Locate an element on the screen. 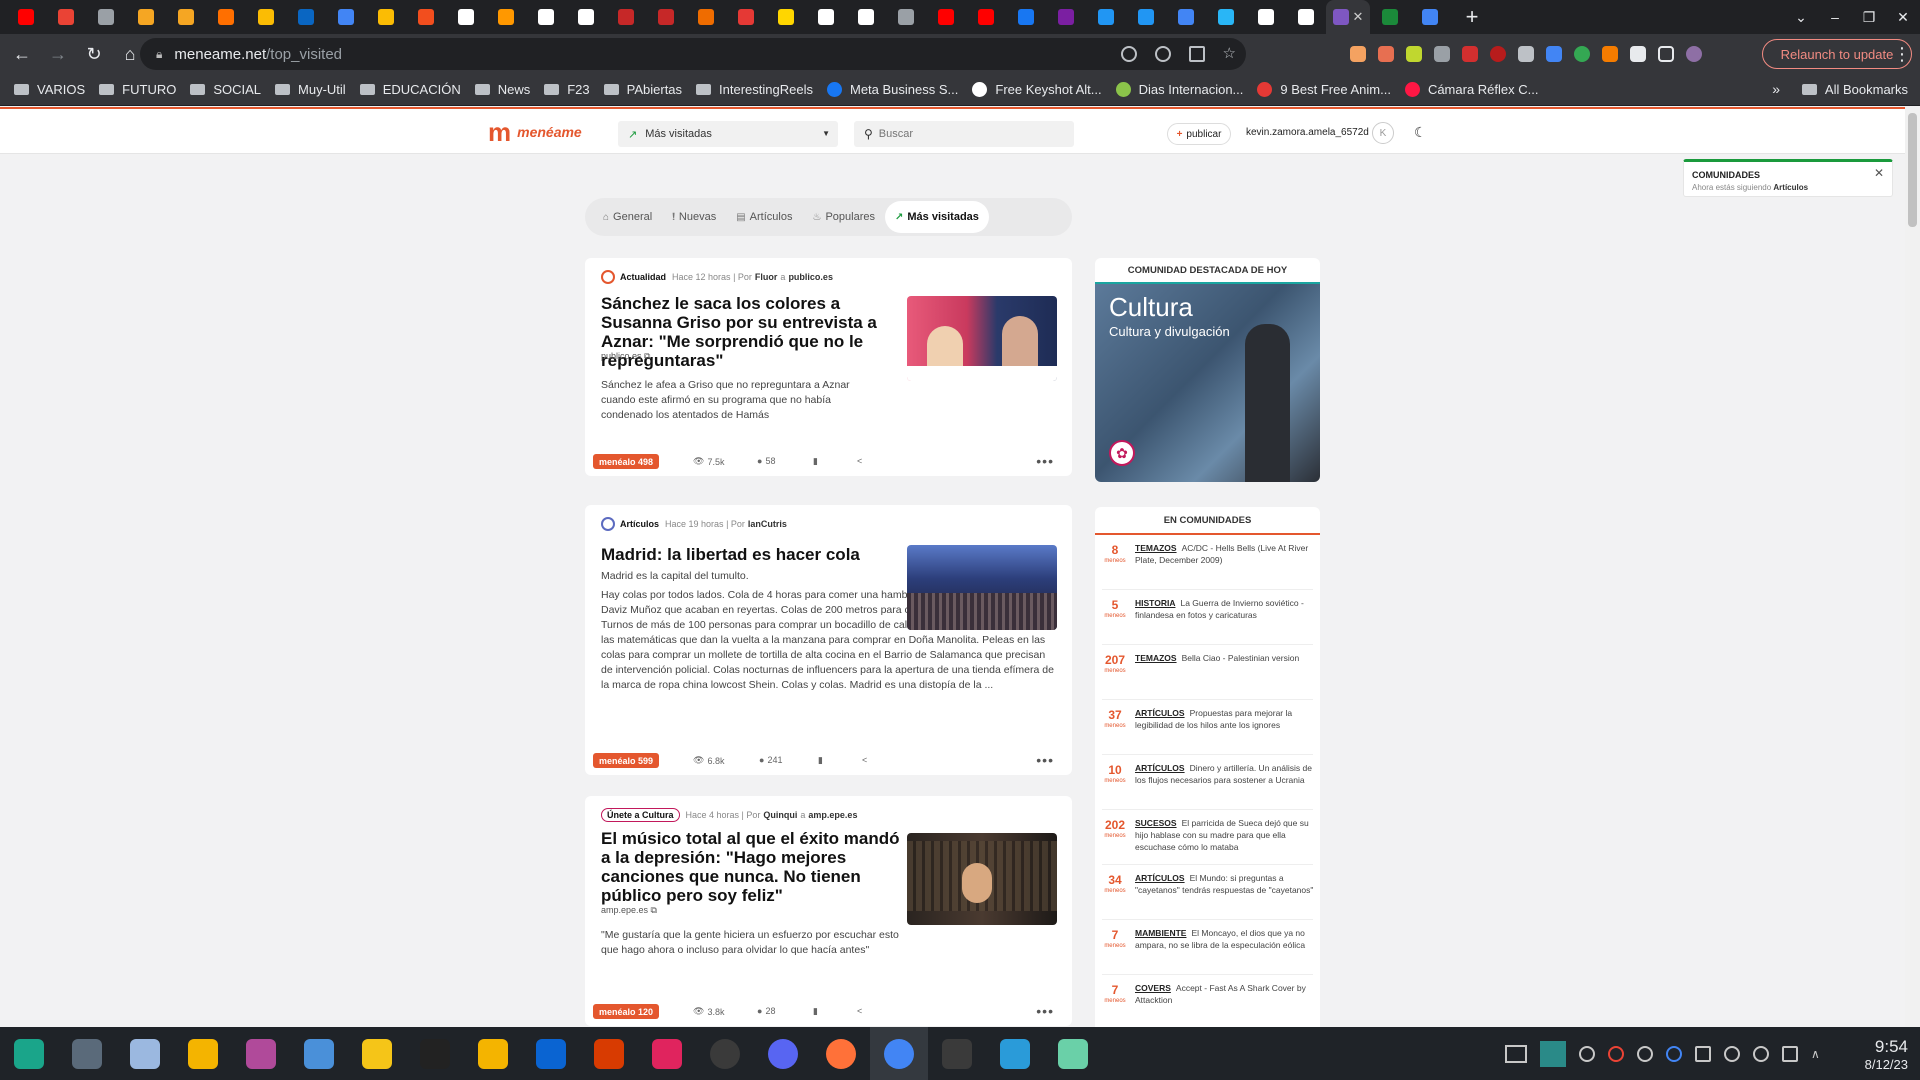  story-domain: publico.es is located at coordinates (810, 277).